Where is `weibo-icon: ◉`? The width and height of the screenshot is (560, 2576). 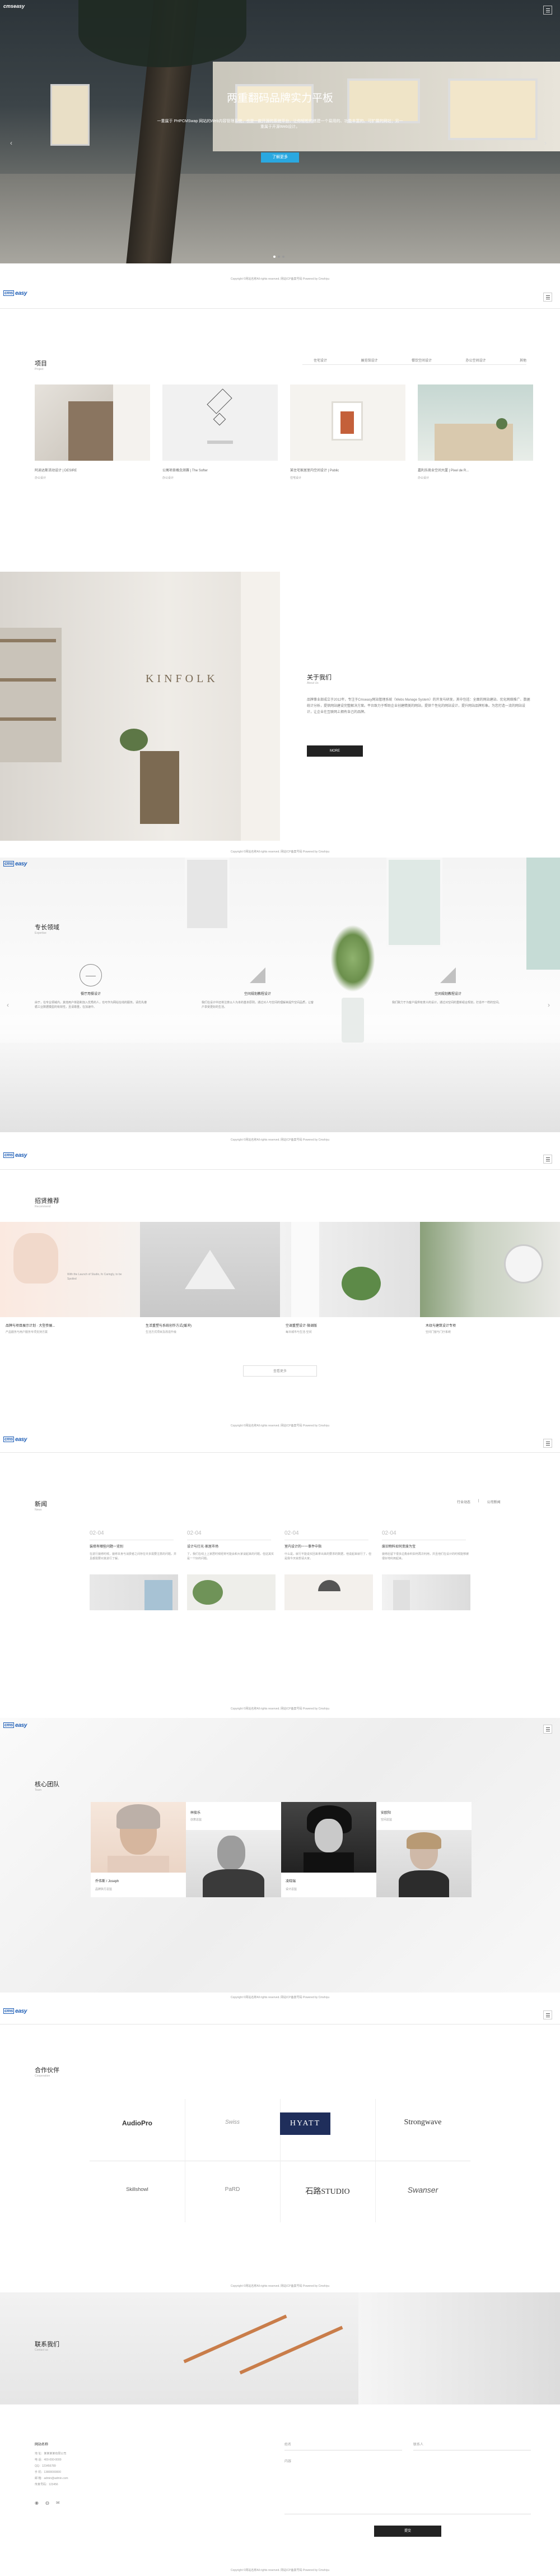
weibo-icon: ◉ is located at coordinates (37, 2502).